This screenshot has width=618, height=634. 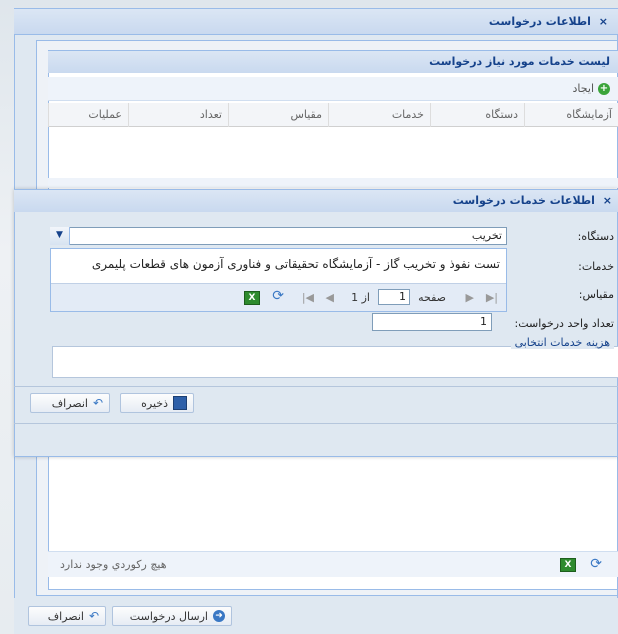 What do you see at coordinates (470, 297) in the screenshot?
I see `next-page-icon: ▶` at bounding box center [470, 297].